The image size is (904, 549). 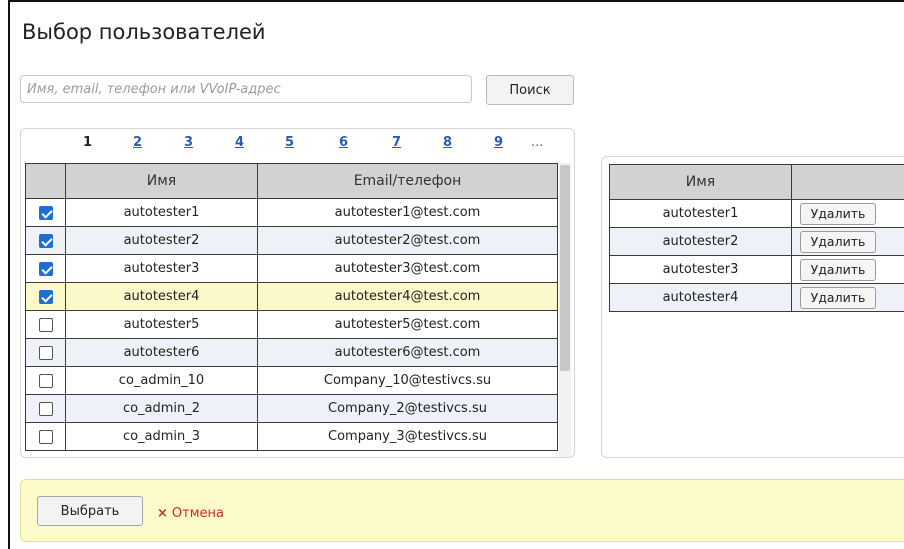 I want to click on selected-row: autotester1 Удалить, so click(x=756, y=213).